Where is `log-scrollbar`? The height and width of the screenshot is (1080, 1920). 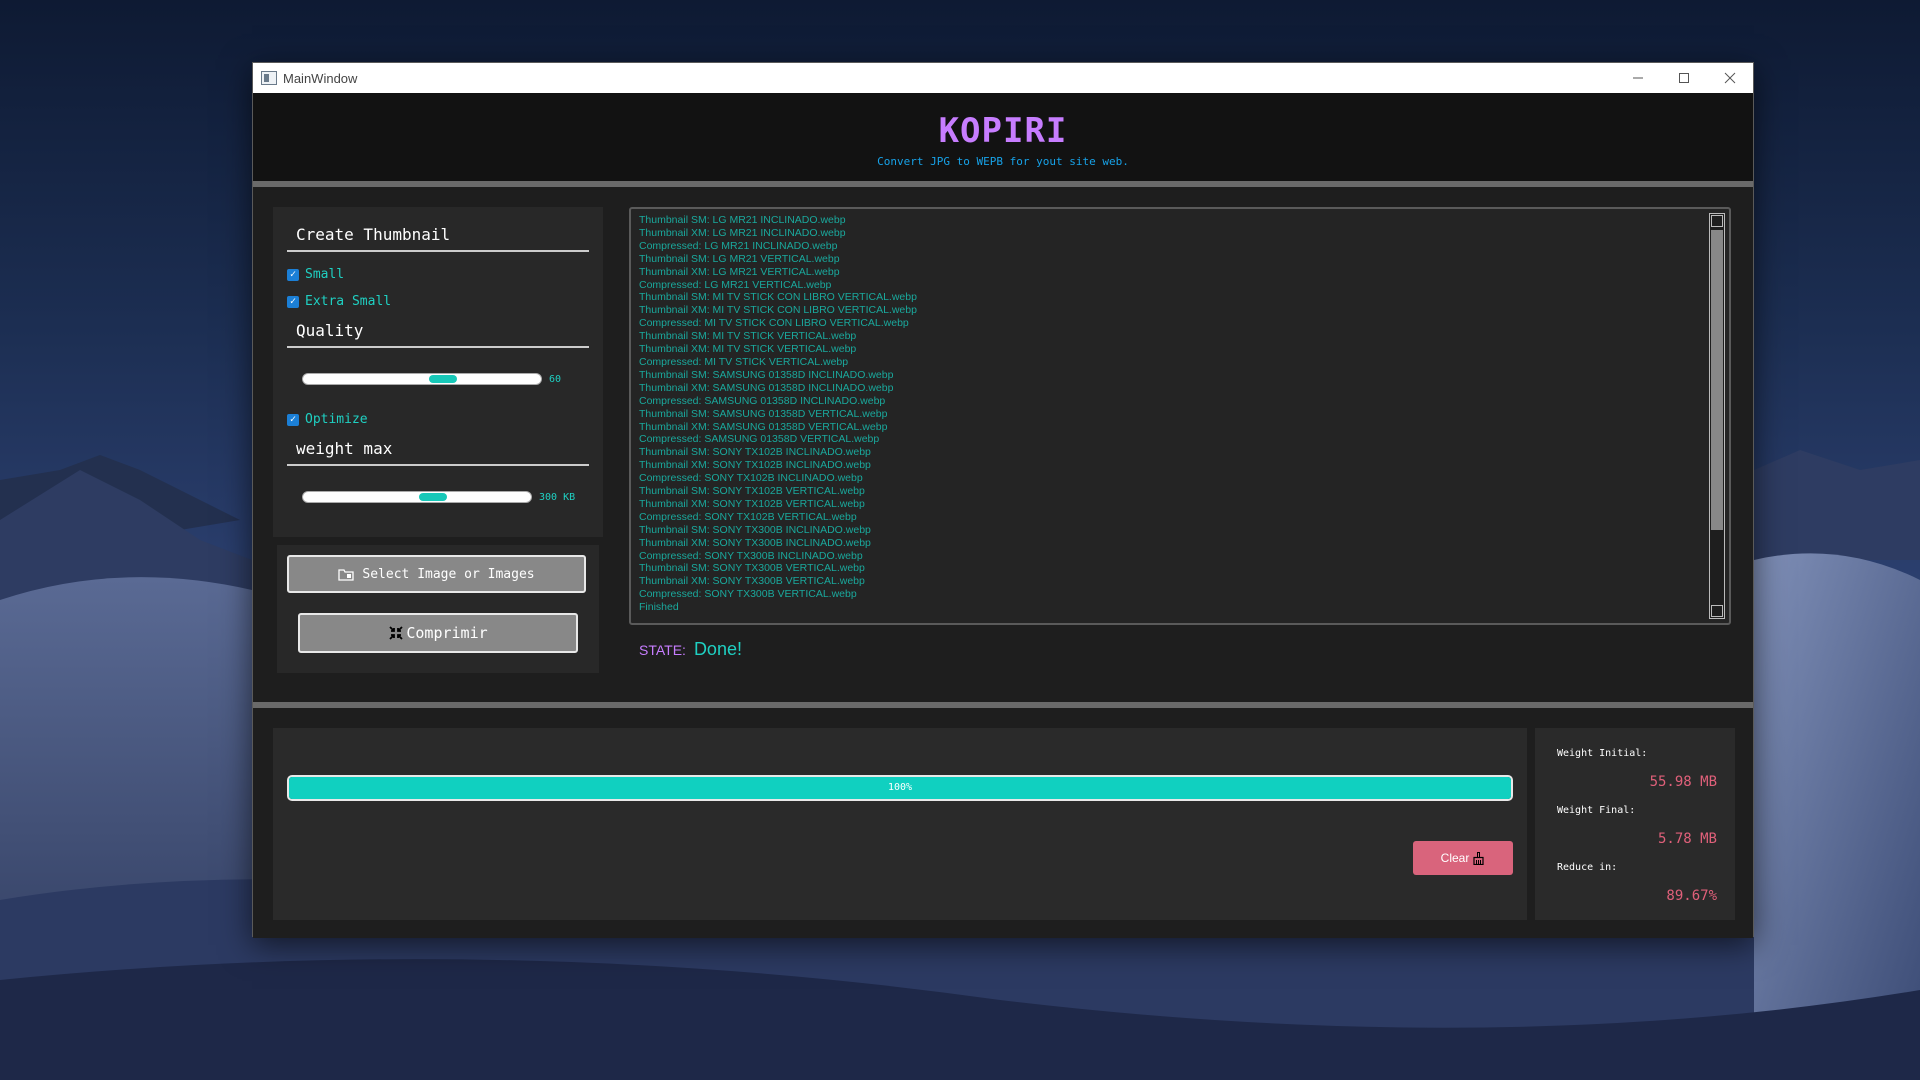 log-scrollbar is located at coordinates (1717, 416).